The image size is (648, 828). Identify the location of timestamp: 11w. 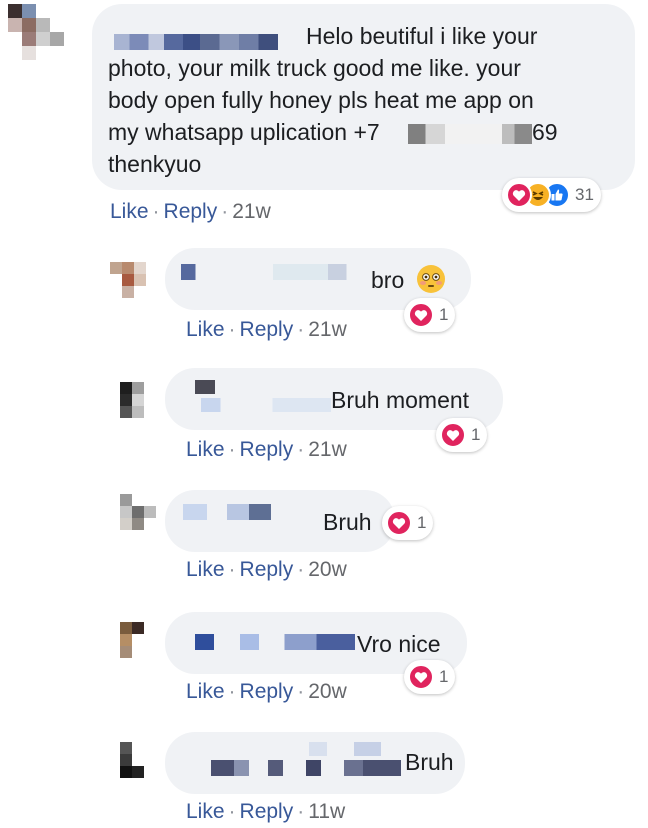
(326, 811).